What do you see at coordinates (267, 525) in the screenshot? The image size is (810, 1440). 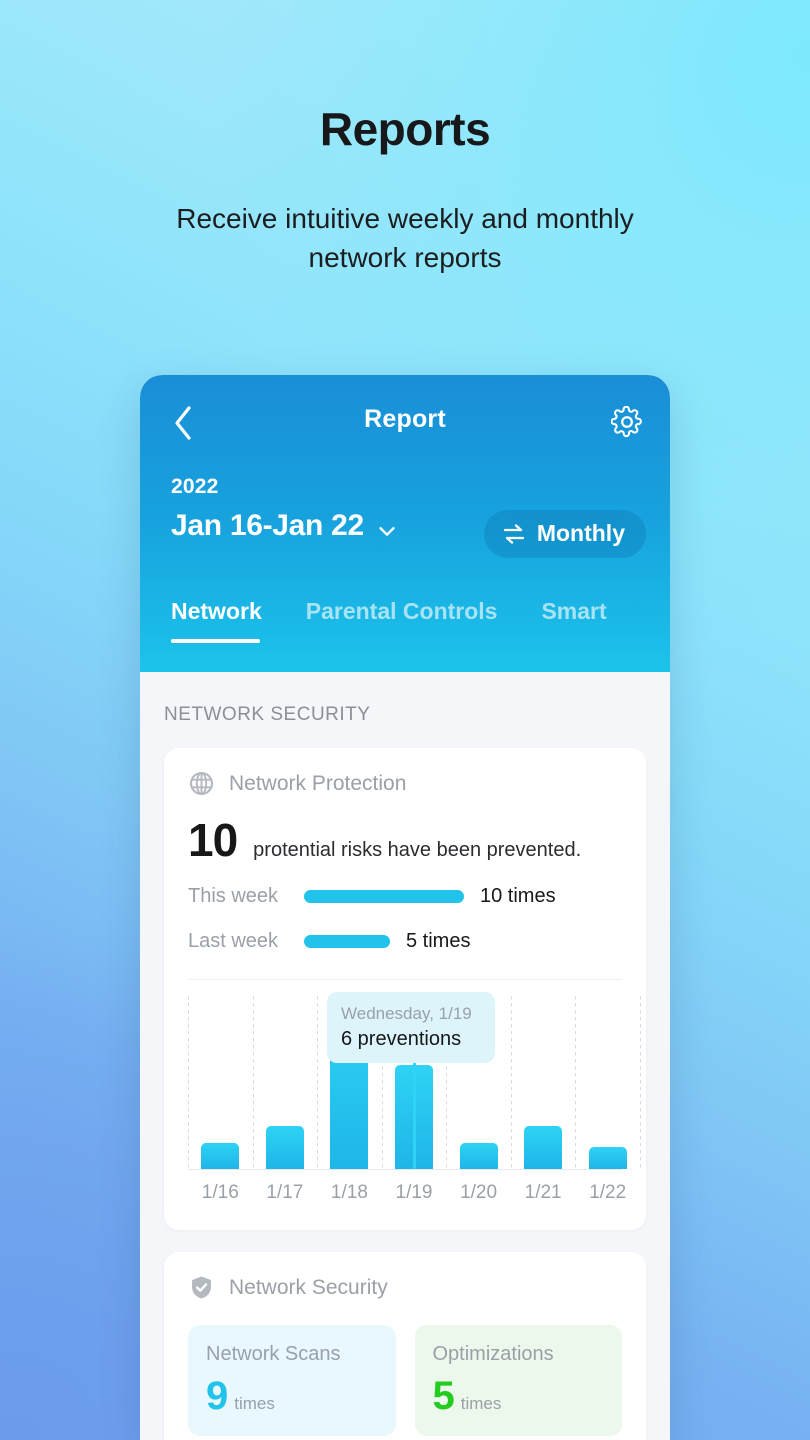 I see `date-range-label: Jan 16-Jan 22` at bounding box center [267, 525].